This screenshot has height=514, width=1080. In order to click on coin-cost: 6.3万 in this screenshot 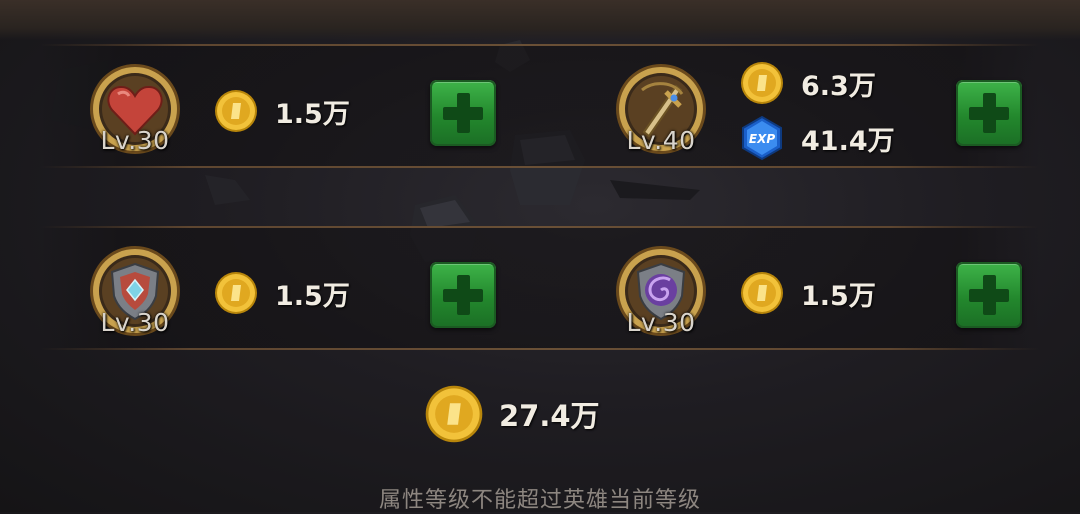, I will do `click(807, 83)`.